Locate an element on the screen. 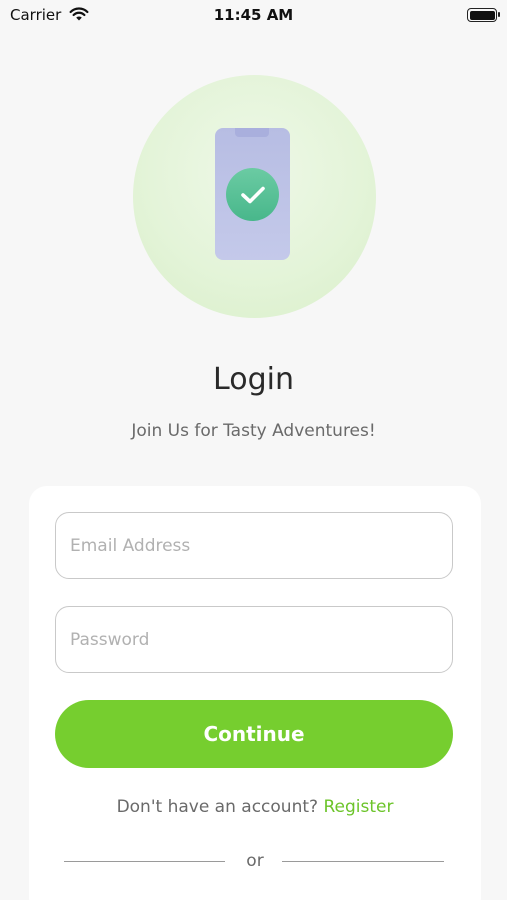 Image resolution: width=507 pixels, height=900 pixels. register-prompt: Don't have an account? Register is located at coordinates (255, 807).